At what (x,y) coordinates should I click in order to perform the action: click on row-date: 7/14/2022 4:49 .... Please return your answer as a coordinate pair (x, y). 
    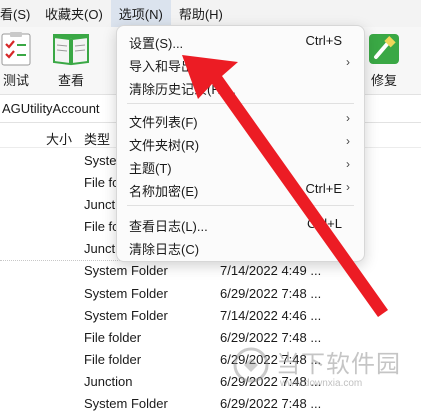
    Looking at the image, I should click on (271, 270).